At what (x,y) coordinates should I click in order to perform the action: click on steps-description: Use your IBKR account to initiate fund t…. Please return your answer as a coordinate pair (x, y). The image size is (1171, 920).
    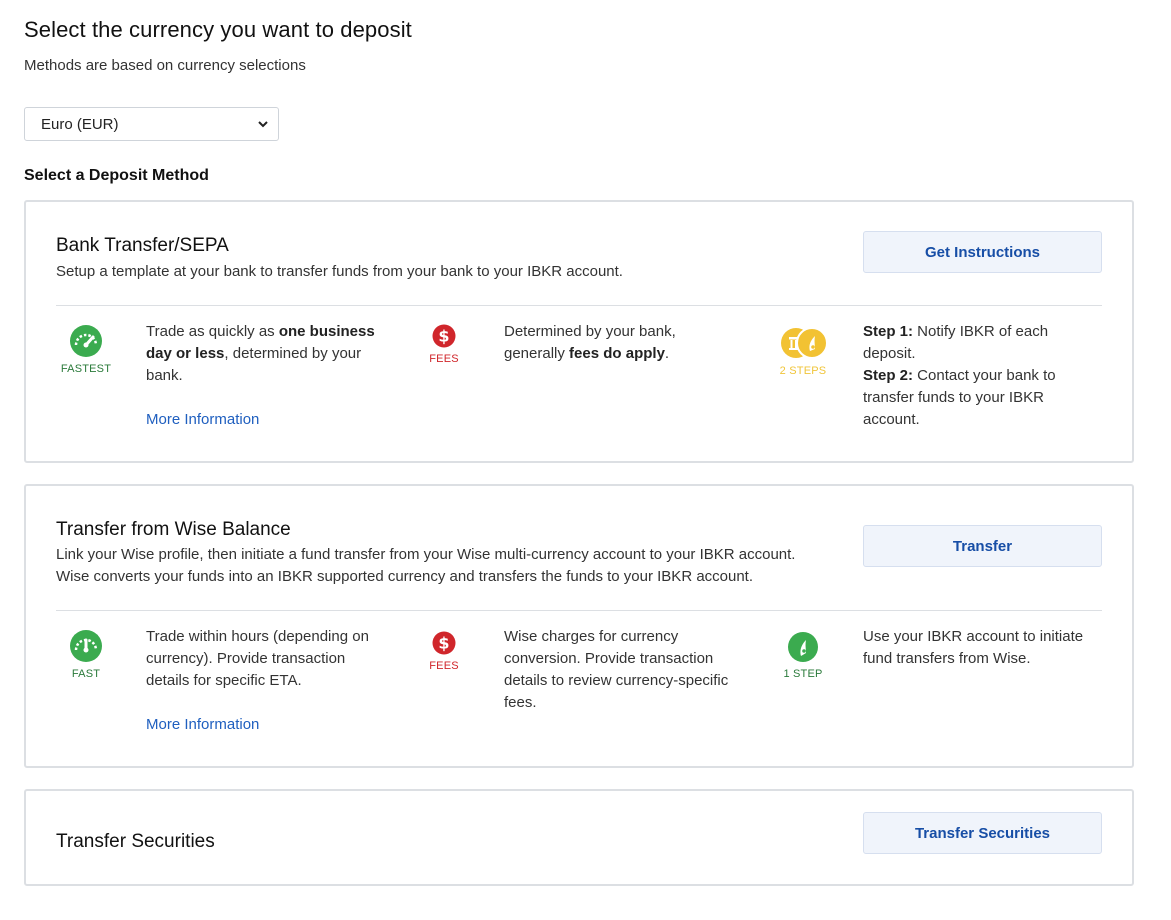
    Looking at the image, I should click on (973, 647).